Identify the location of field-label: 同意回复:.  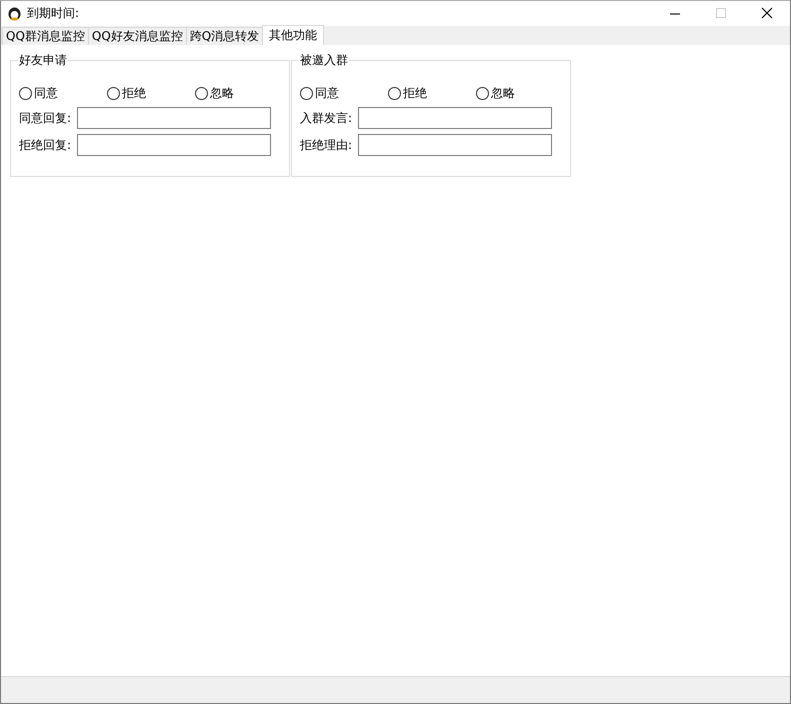
(45, 118).